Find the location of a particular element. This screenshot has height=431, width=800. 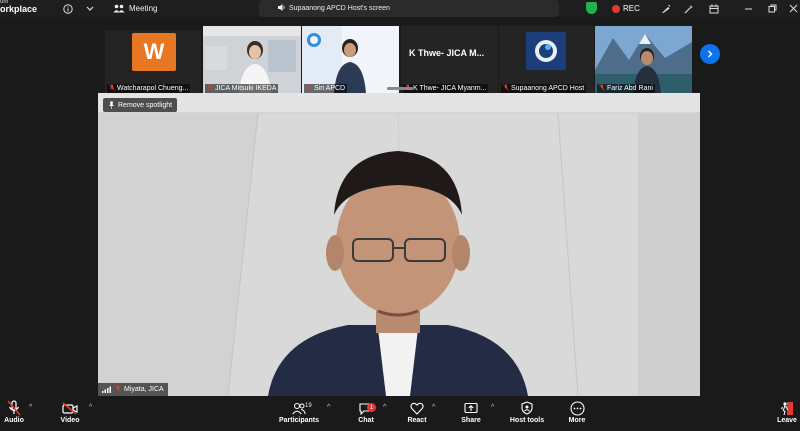

apps-icon is located at coordinates (714, 8).